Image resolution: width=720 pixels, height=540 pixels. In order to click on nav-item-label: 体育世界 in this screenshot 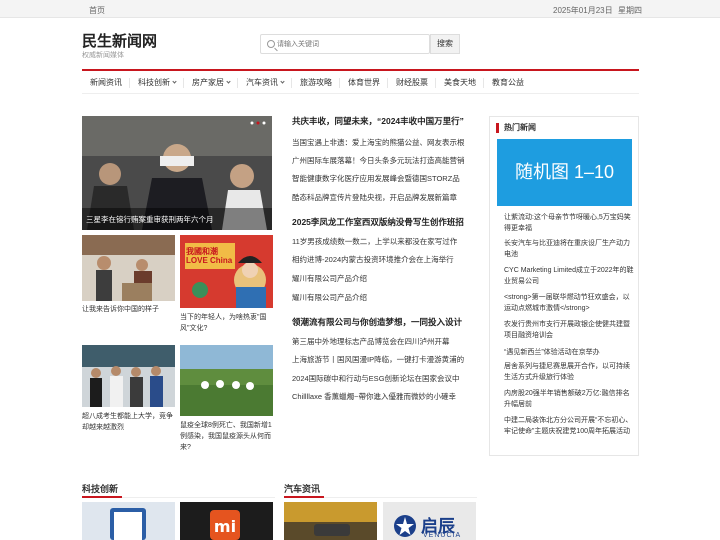, I will do `click(364, 82)`.